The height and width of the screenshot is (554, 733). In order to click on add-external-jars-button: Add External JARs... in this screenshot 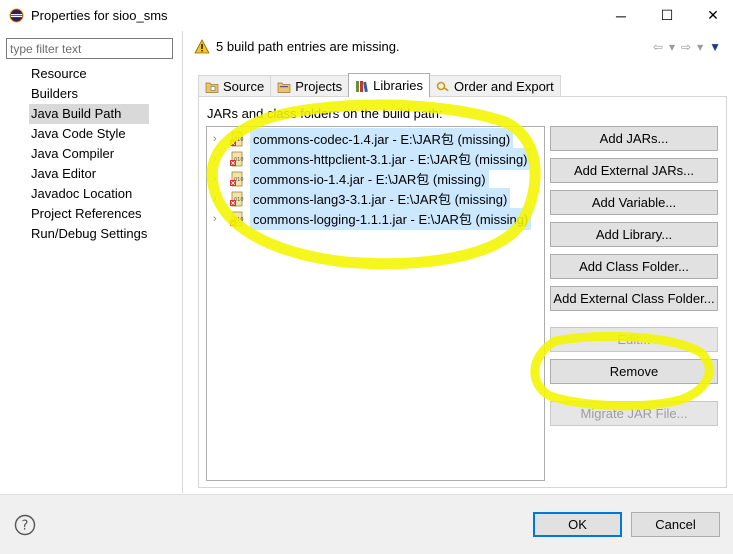, I will do `click(634, 170)`.